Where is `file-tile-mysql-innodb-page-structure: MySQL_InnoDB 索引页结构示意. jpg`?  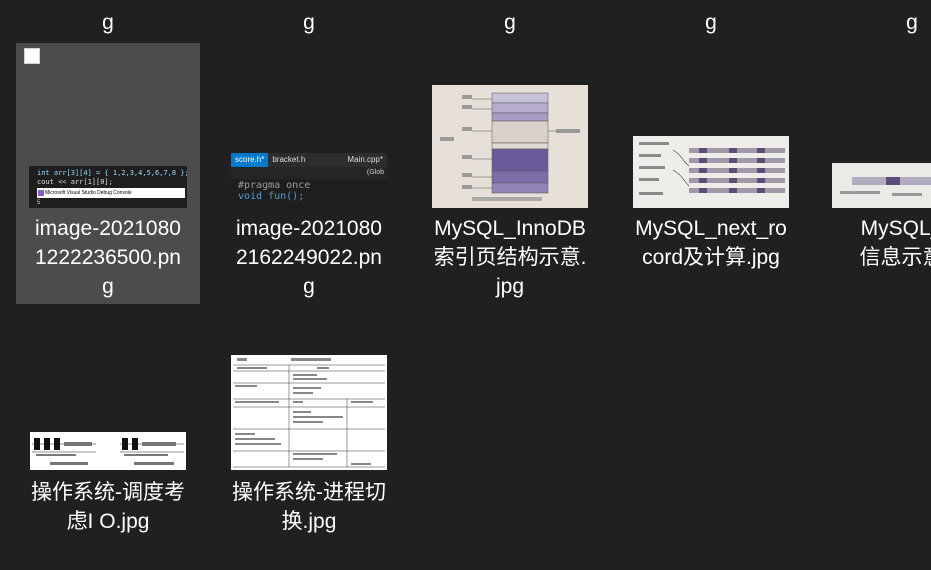 file-tile-mysql-innodb-page-structure: MySQL_InnoDB 索引页结构示意. jpg is located at coordinates (510, 173).